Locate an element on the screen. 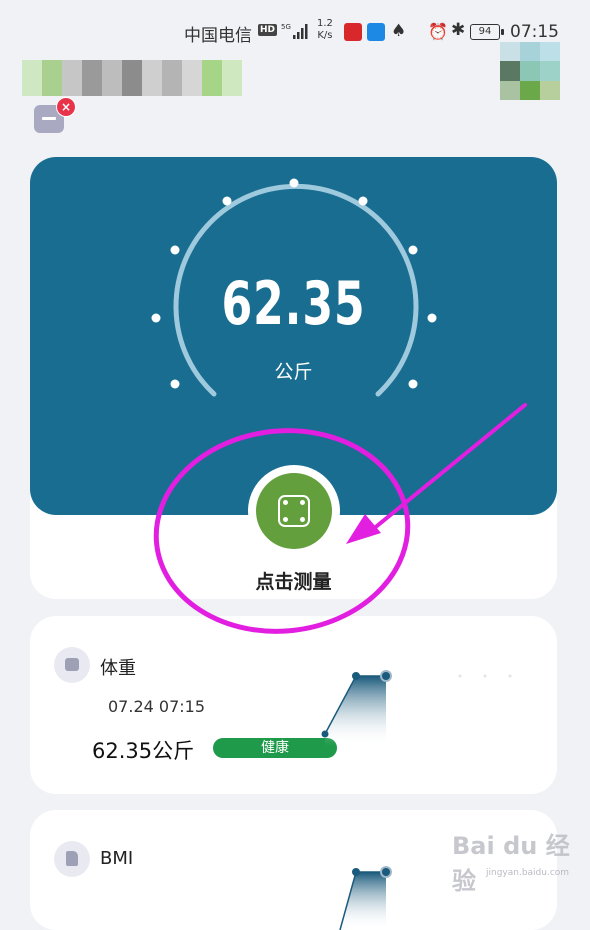 The image size is (590, 930). status-time: 07:15 is located at coordinates (534, 32).